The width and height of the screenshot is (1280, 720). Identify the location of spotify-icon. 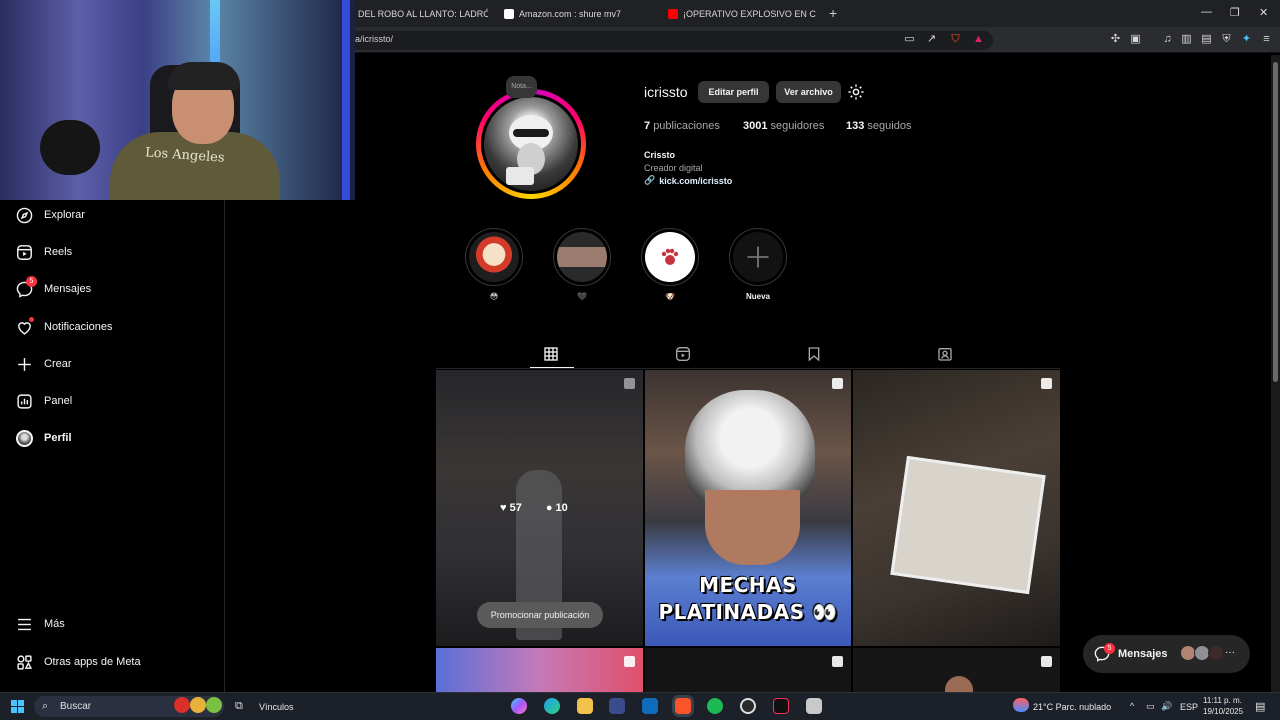
(715, 706).